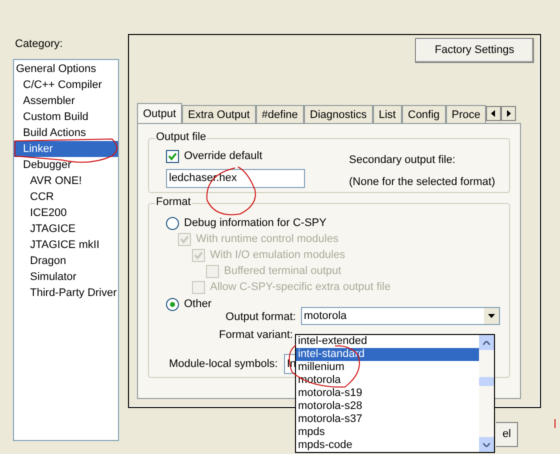 The height and width of the screenshot is (454, 560). I want to click on tab: Extra Output, so click(219, 114).